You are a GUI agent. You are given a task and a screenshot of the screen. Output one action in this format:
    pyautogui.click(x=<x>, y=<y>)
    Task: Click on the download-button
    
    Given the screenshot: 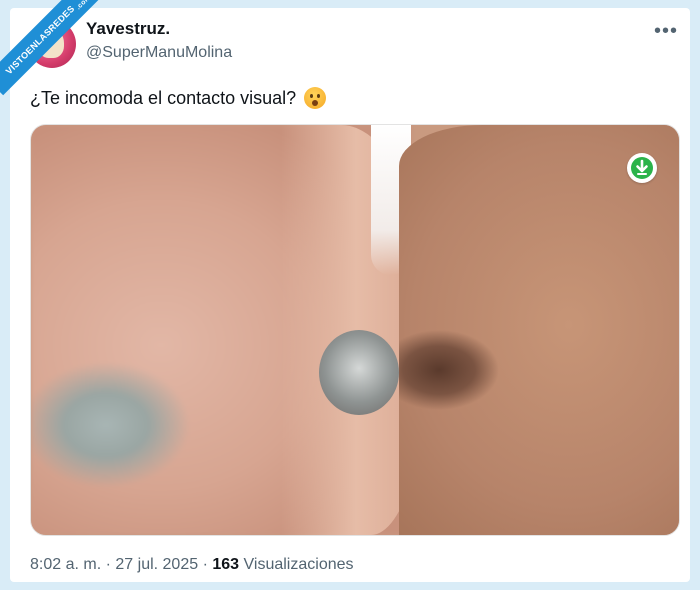 What is the action you would take?
    pyautogui.click(x=642, y=168)
    